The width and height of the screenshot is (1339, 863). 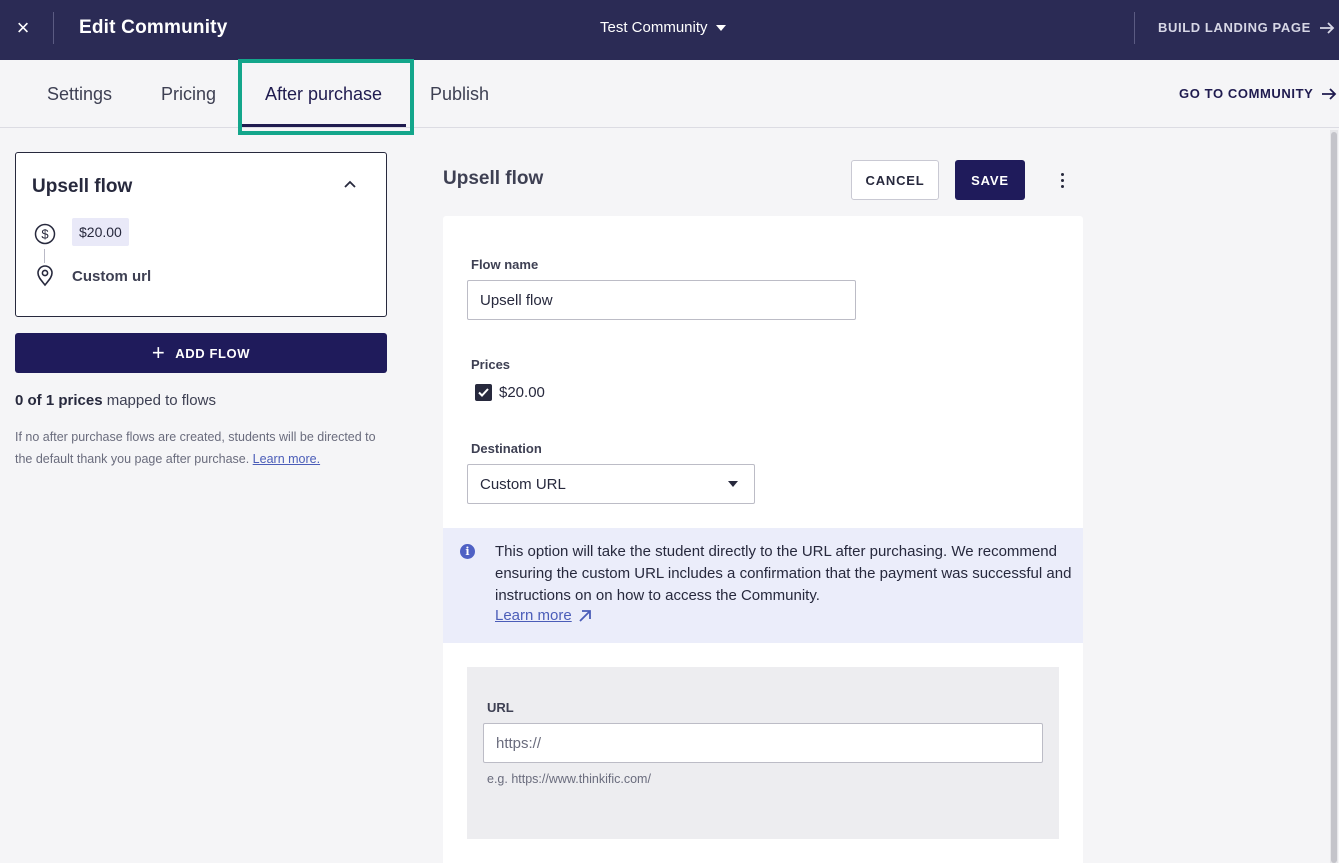 I want to click on dollar-icon: $, so click(x=45, y=234).